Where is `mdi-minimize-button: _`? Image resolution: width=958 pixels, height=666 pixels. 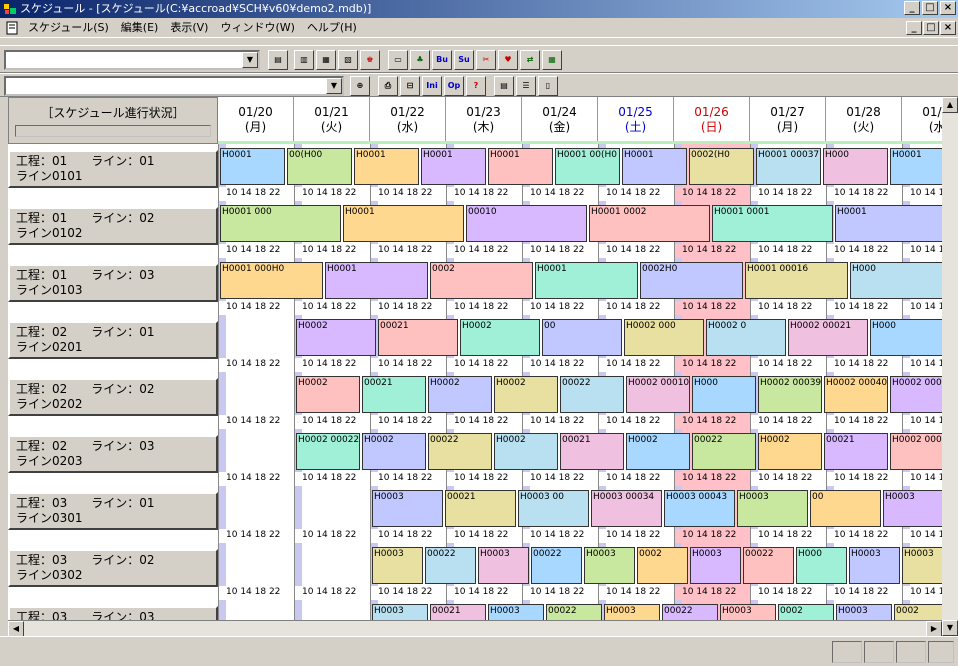 mdi-minimize-button: _ is located at coordinates (914, 28).